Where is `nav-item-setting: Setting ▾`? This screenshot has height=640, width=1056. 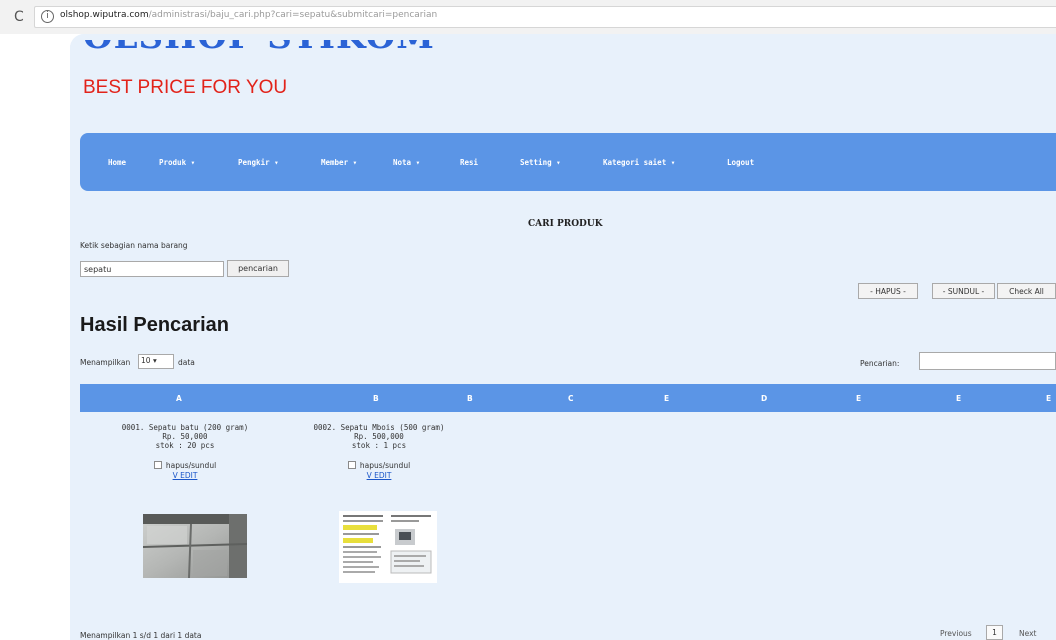 nav-item-setting: Setting ▾ is located at coordinates (540, 162).